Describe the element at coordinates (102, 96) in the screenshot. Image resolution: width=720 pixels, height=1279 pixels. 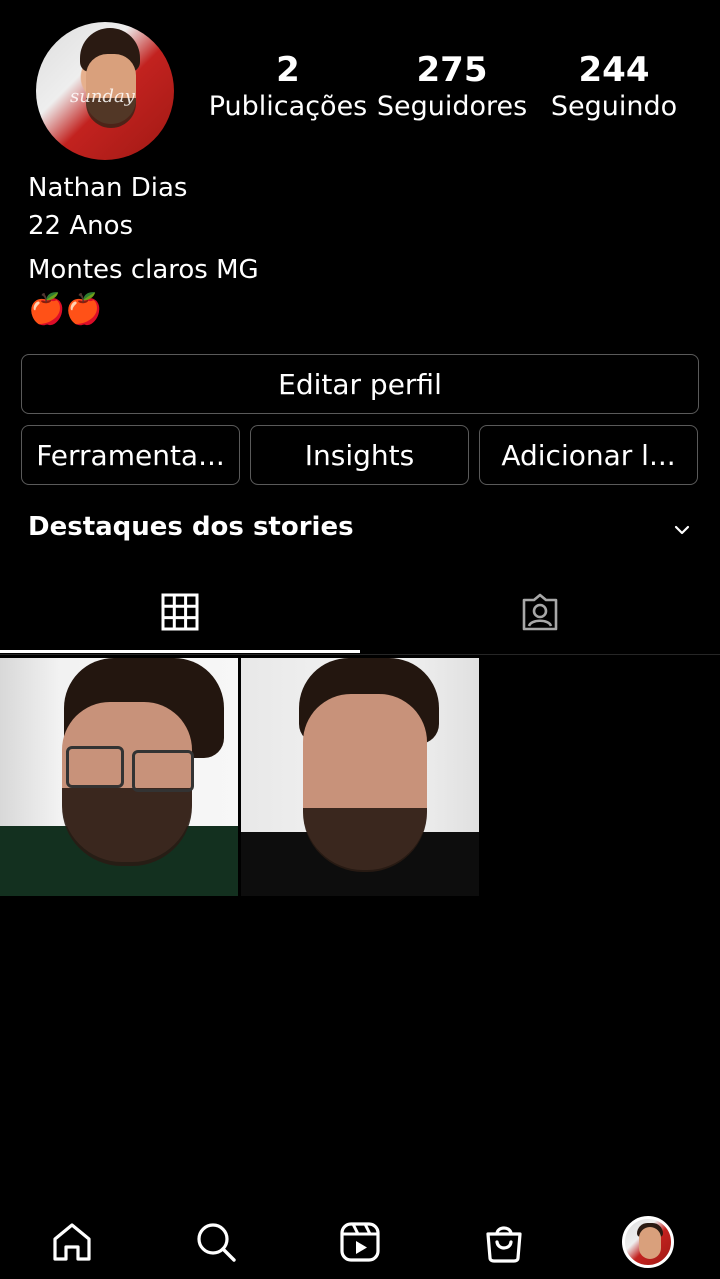
I see `avatar-script-text: sunday` at that location.